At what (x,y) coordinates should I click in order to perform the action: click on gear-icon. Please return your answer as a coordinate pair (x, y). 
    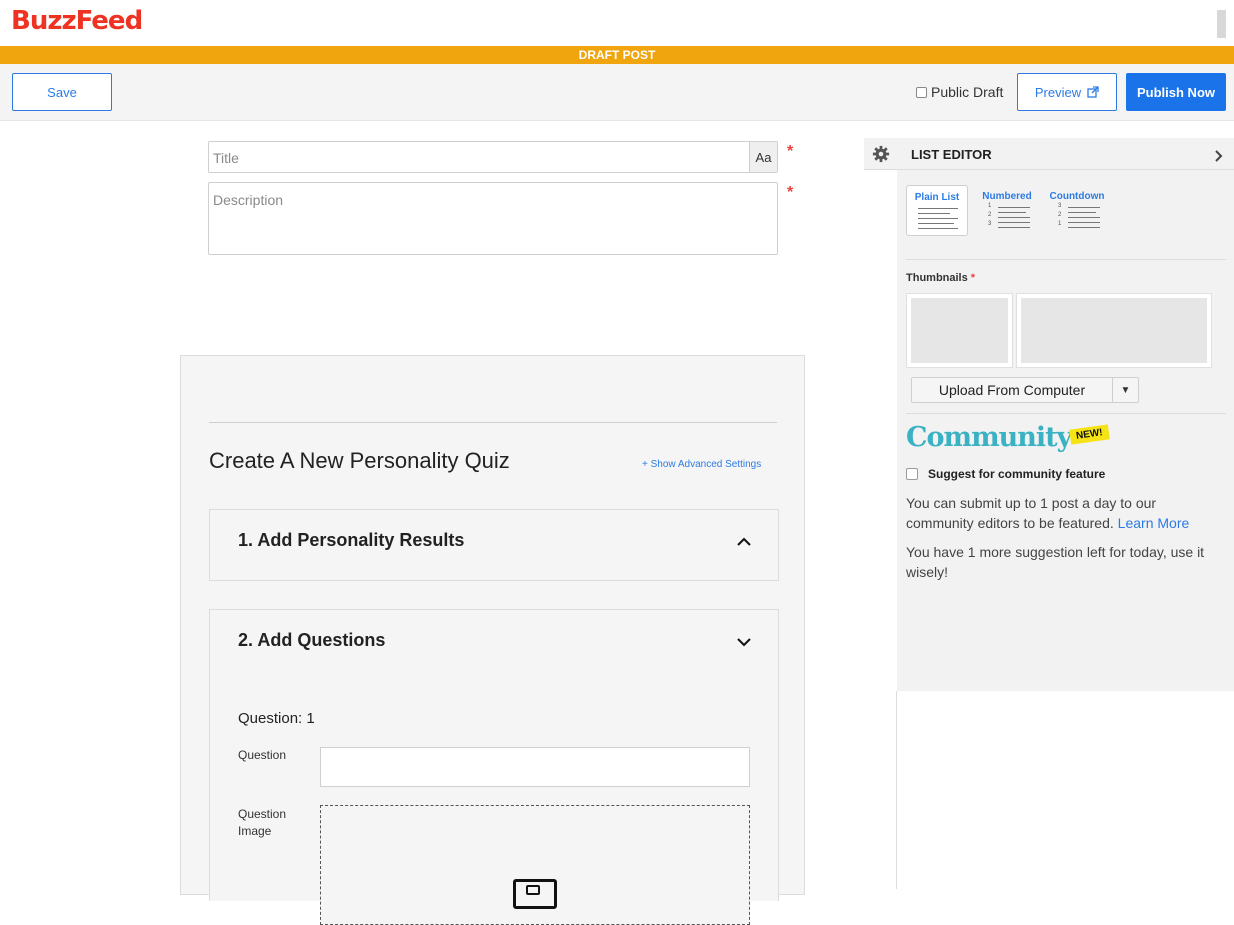
    Looking at the image, I should click on (880, 153).